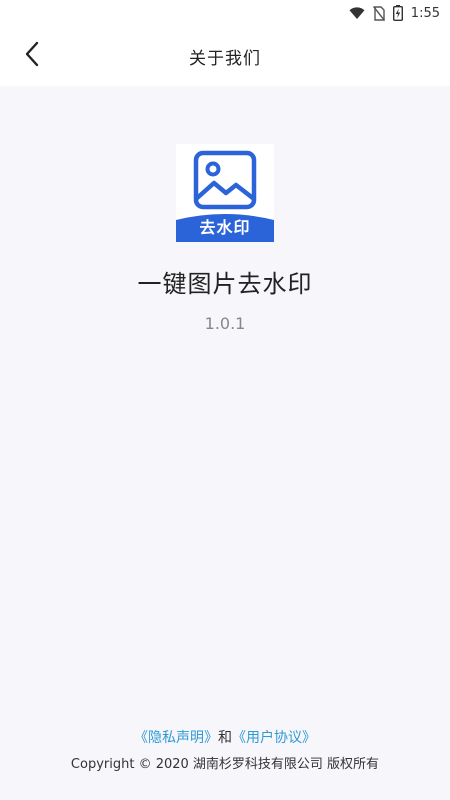  What do you see at coordinates (357, 13) in the screenshot?
I see `wifi-icon` at bounding box center [357, 13].